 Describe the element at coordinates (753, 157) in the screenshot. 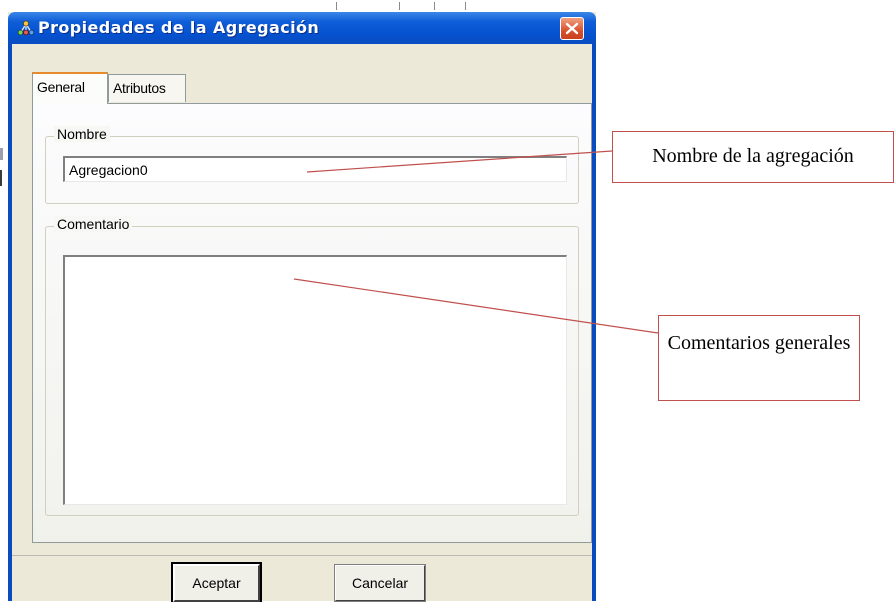

I see `nombre-callout: Nombre de la agregación` at that location.